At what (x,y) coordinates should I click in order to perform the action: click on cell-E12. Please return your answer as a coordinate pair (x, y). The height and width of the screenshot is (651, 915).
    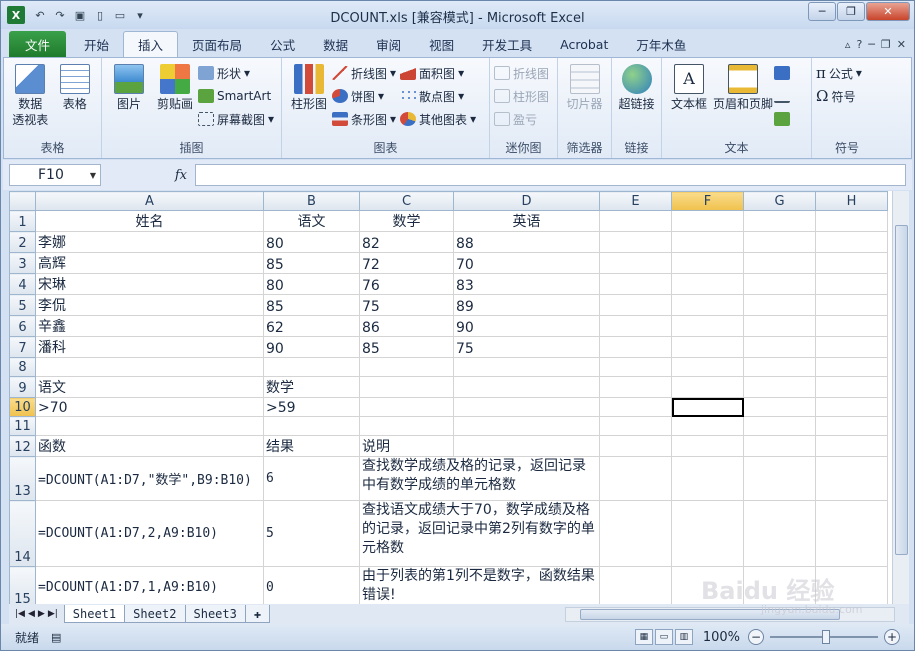
    Looking at the image, I should click on (635, 446).